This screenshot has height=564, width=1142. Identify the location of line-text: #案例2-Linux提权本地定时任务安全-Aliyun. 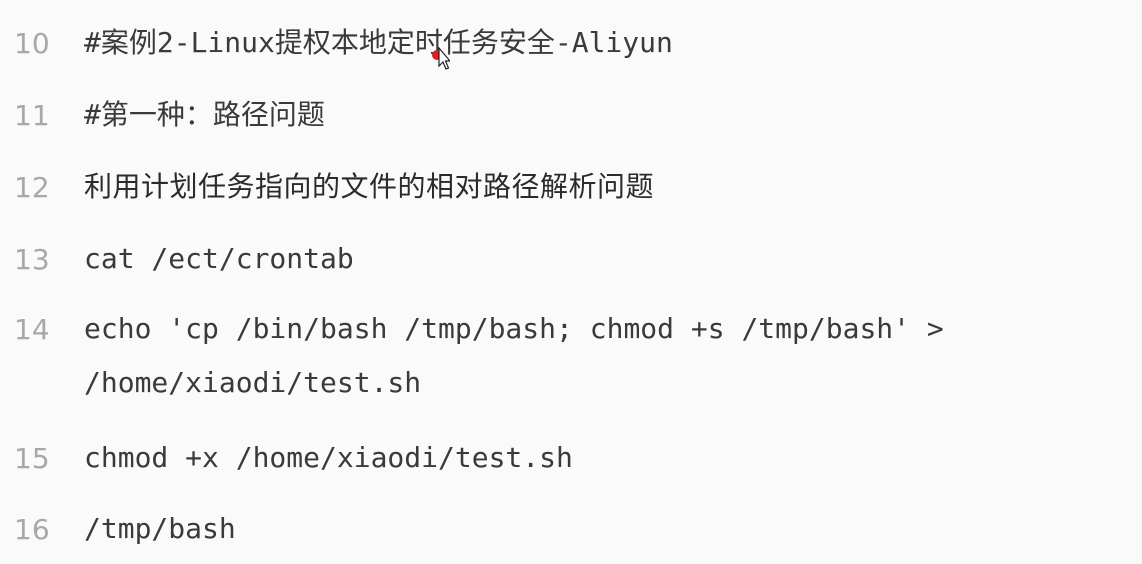
(593, 43).